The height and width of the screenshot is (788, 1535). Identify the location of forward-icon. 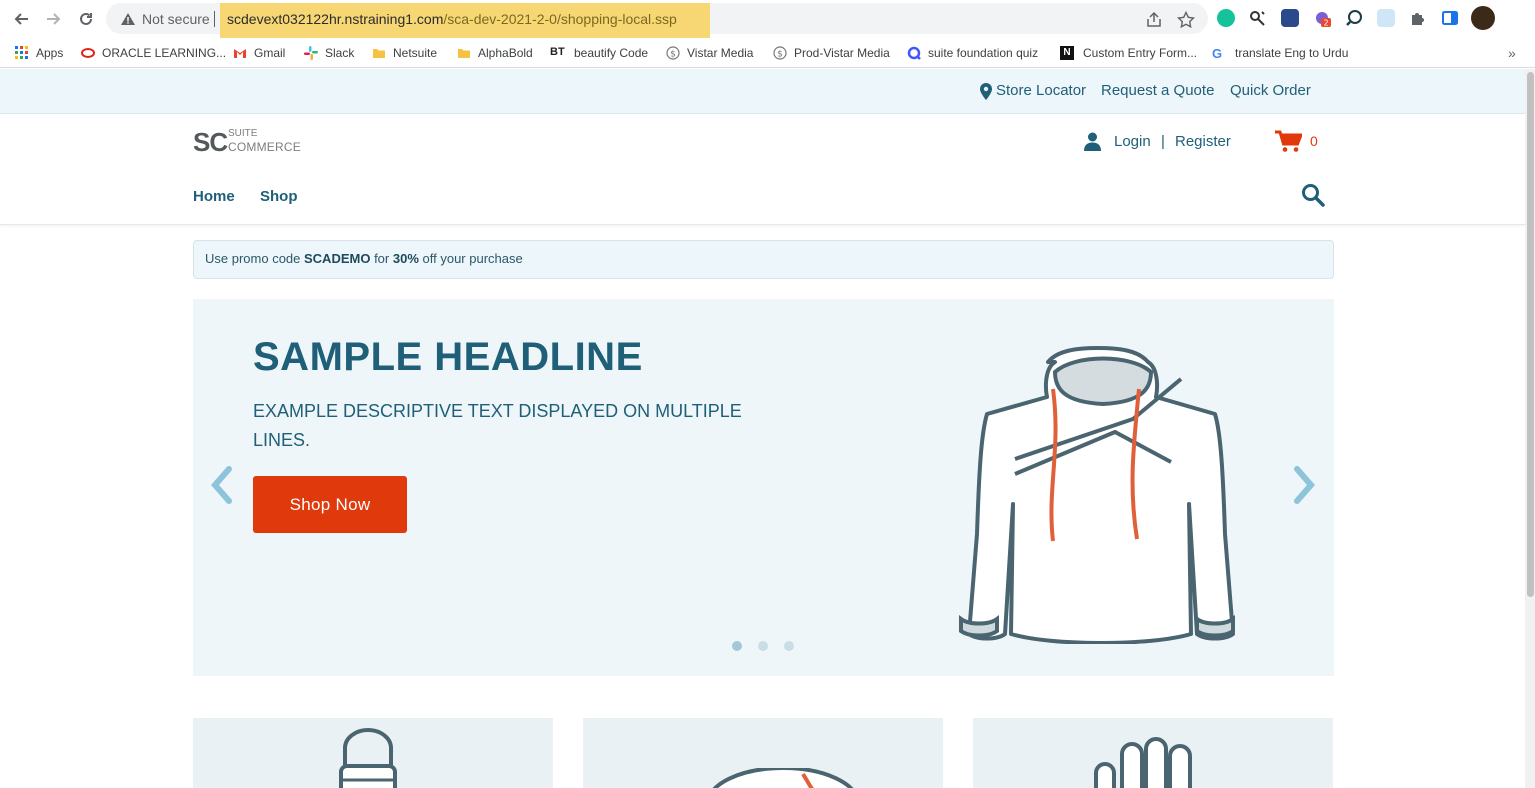
(54, 19).